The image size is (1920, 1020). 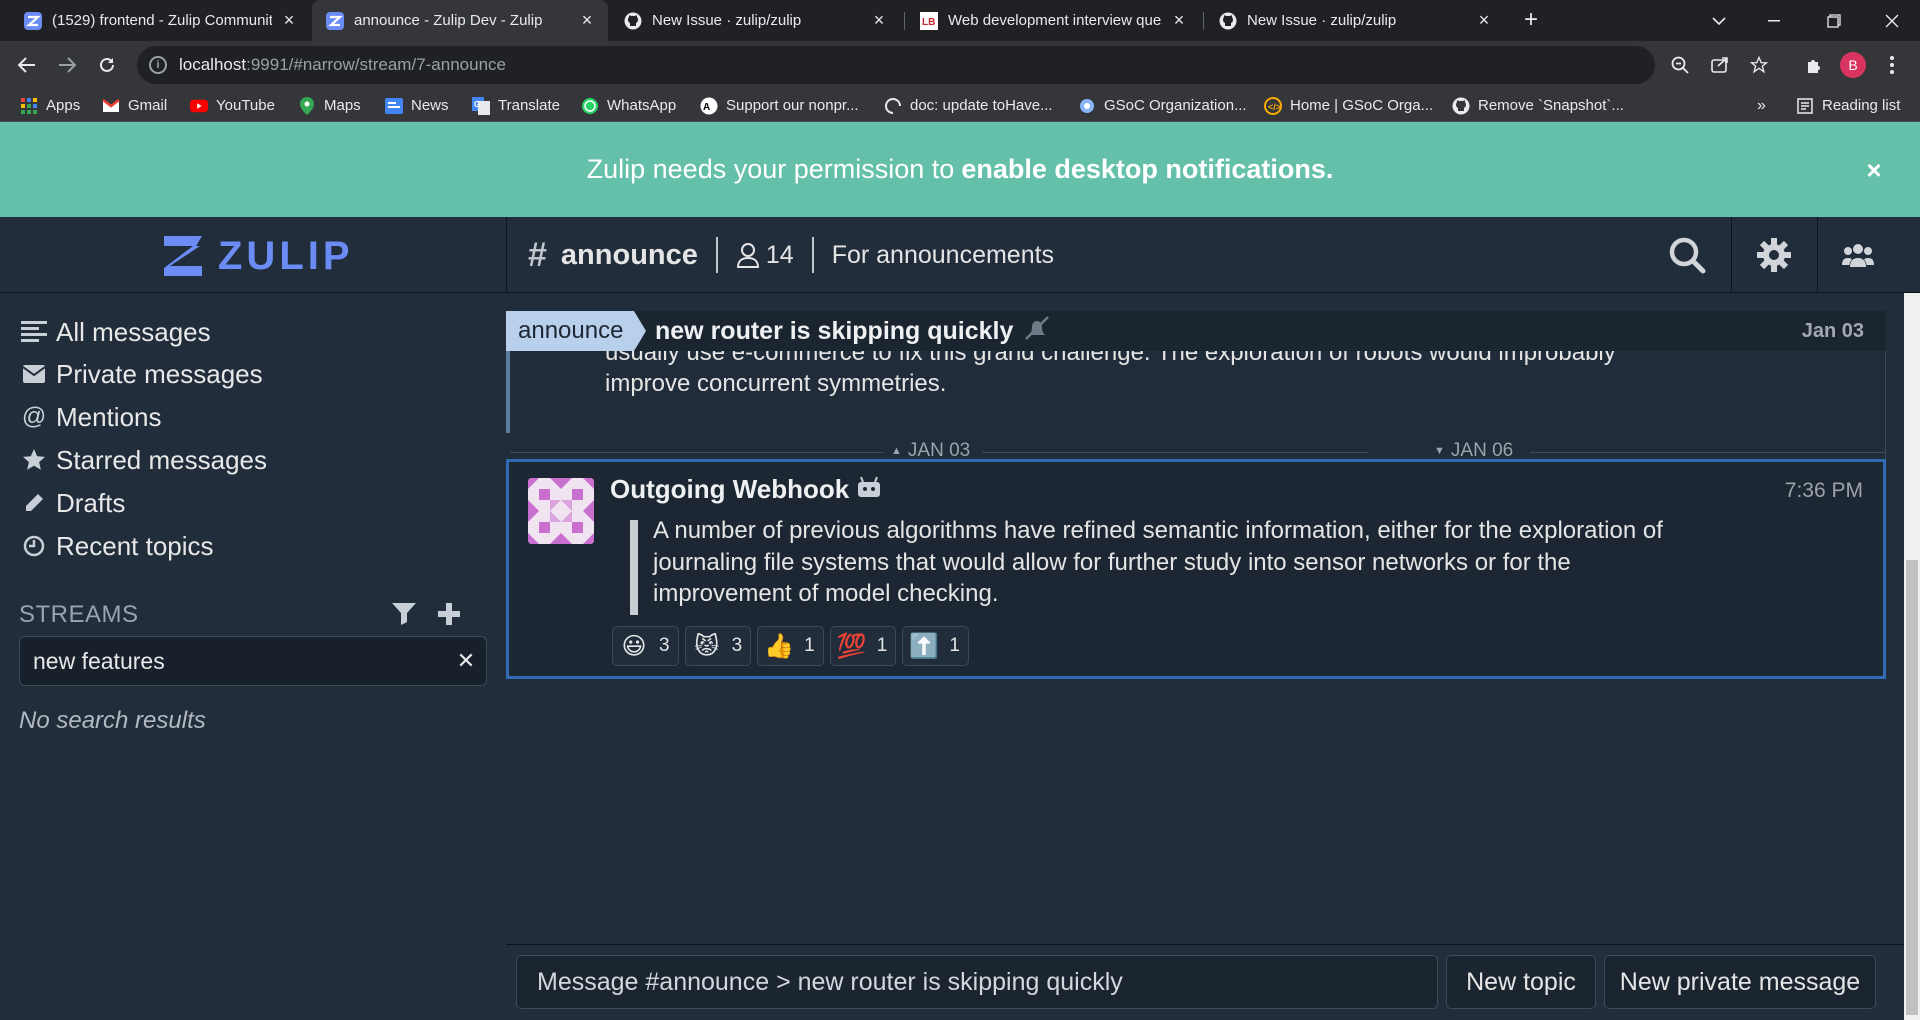 I want to click on new-topic-button: New topic, so click(x=1521, y=982).